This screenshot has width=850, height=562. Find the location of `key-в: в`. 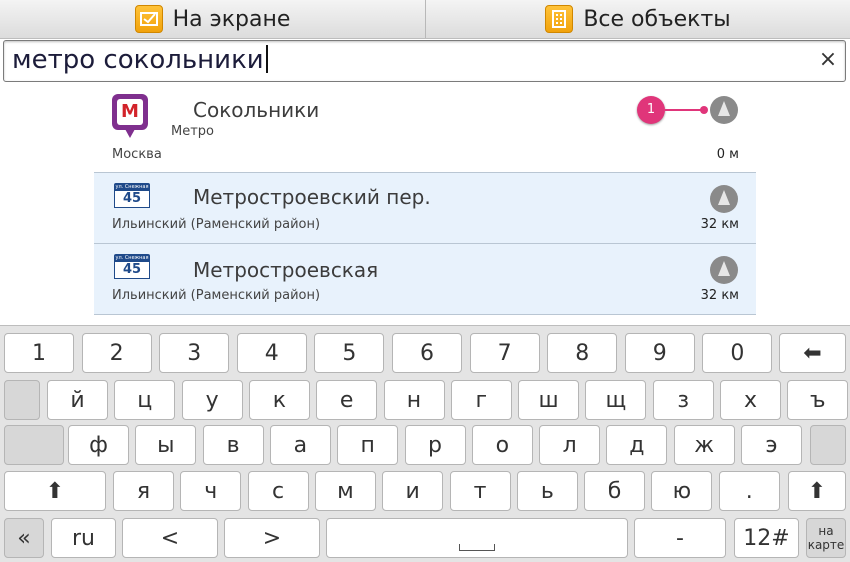

key-в: в is located at coordinates (233, 445).